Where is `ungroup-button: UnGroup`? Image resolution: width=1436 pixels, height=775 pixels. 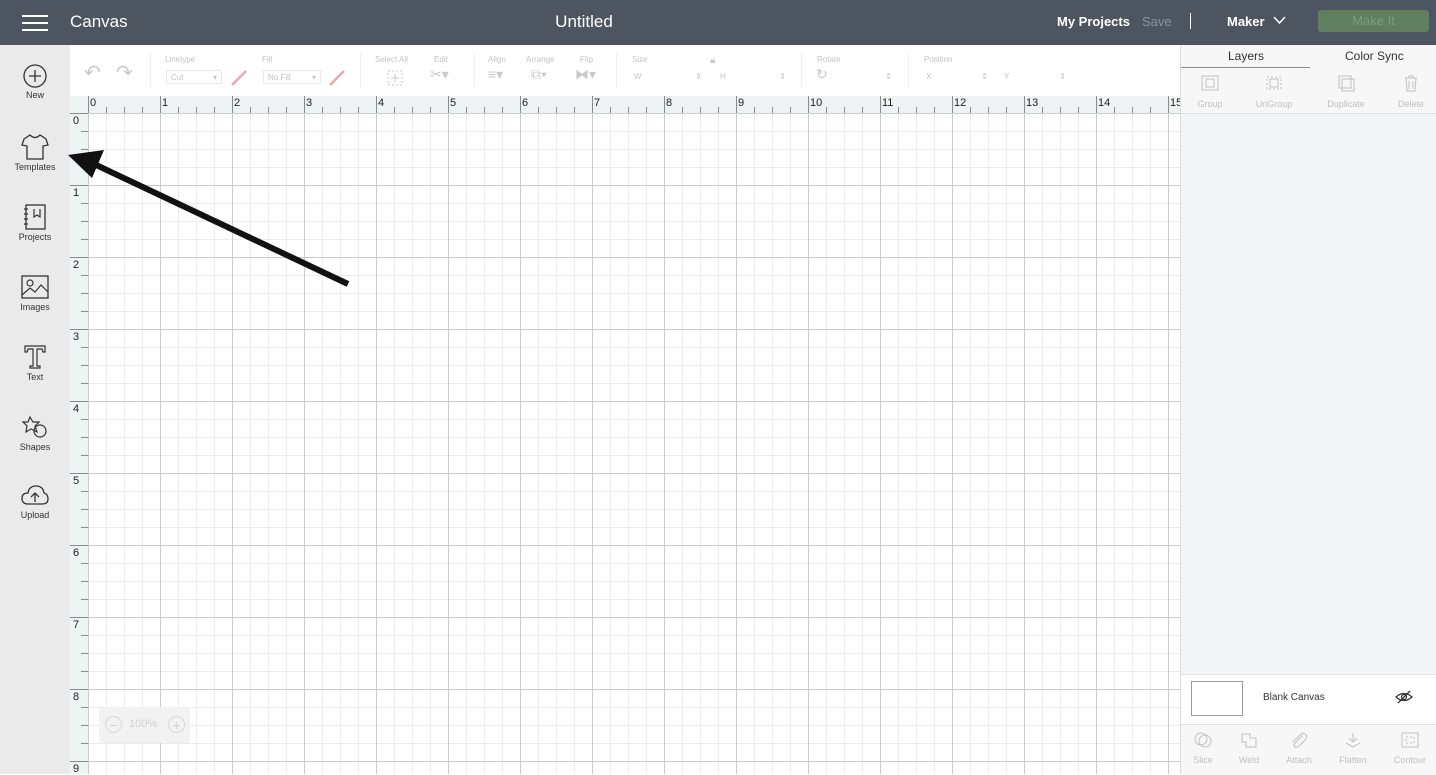
ungroup-button: UnGroup is located at coordinates (1274, 91).